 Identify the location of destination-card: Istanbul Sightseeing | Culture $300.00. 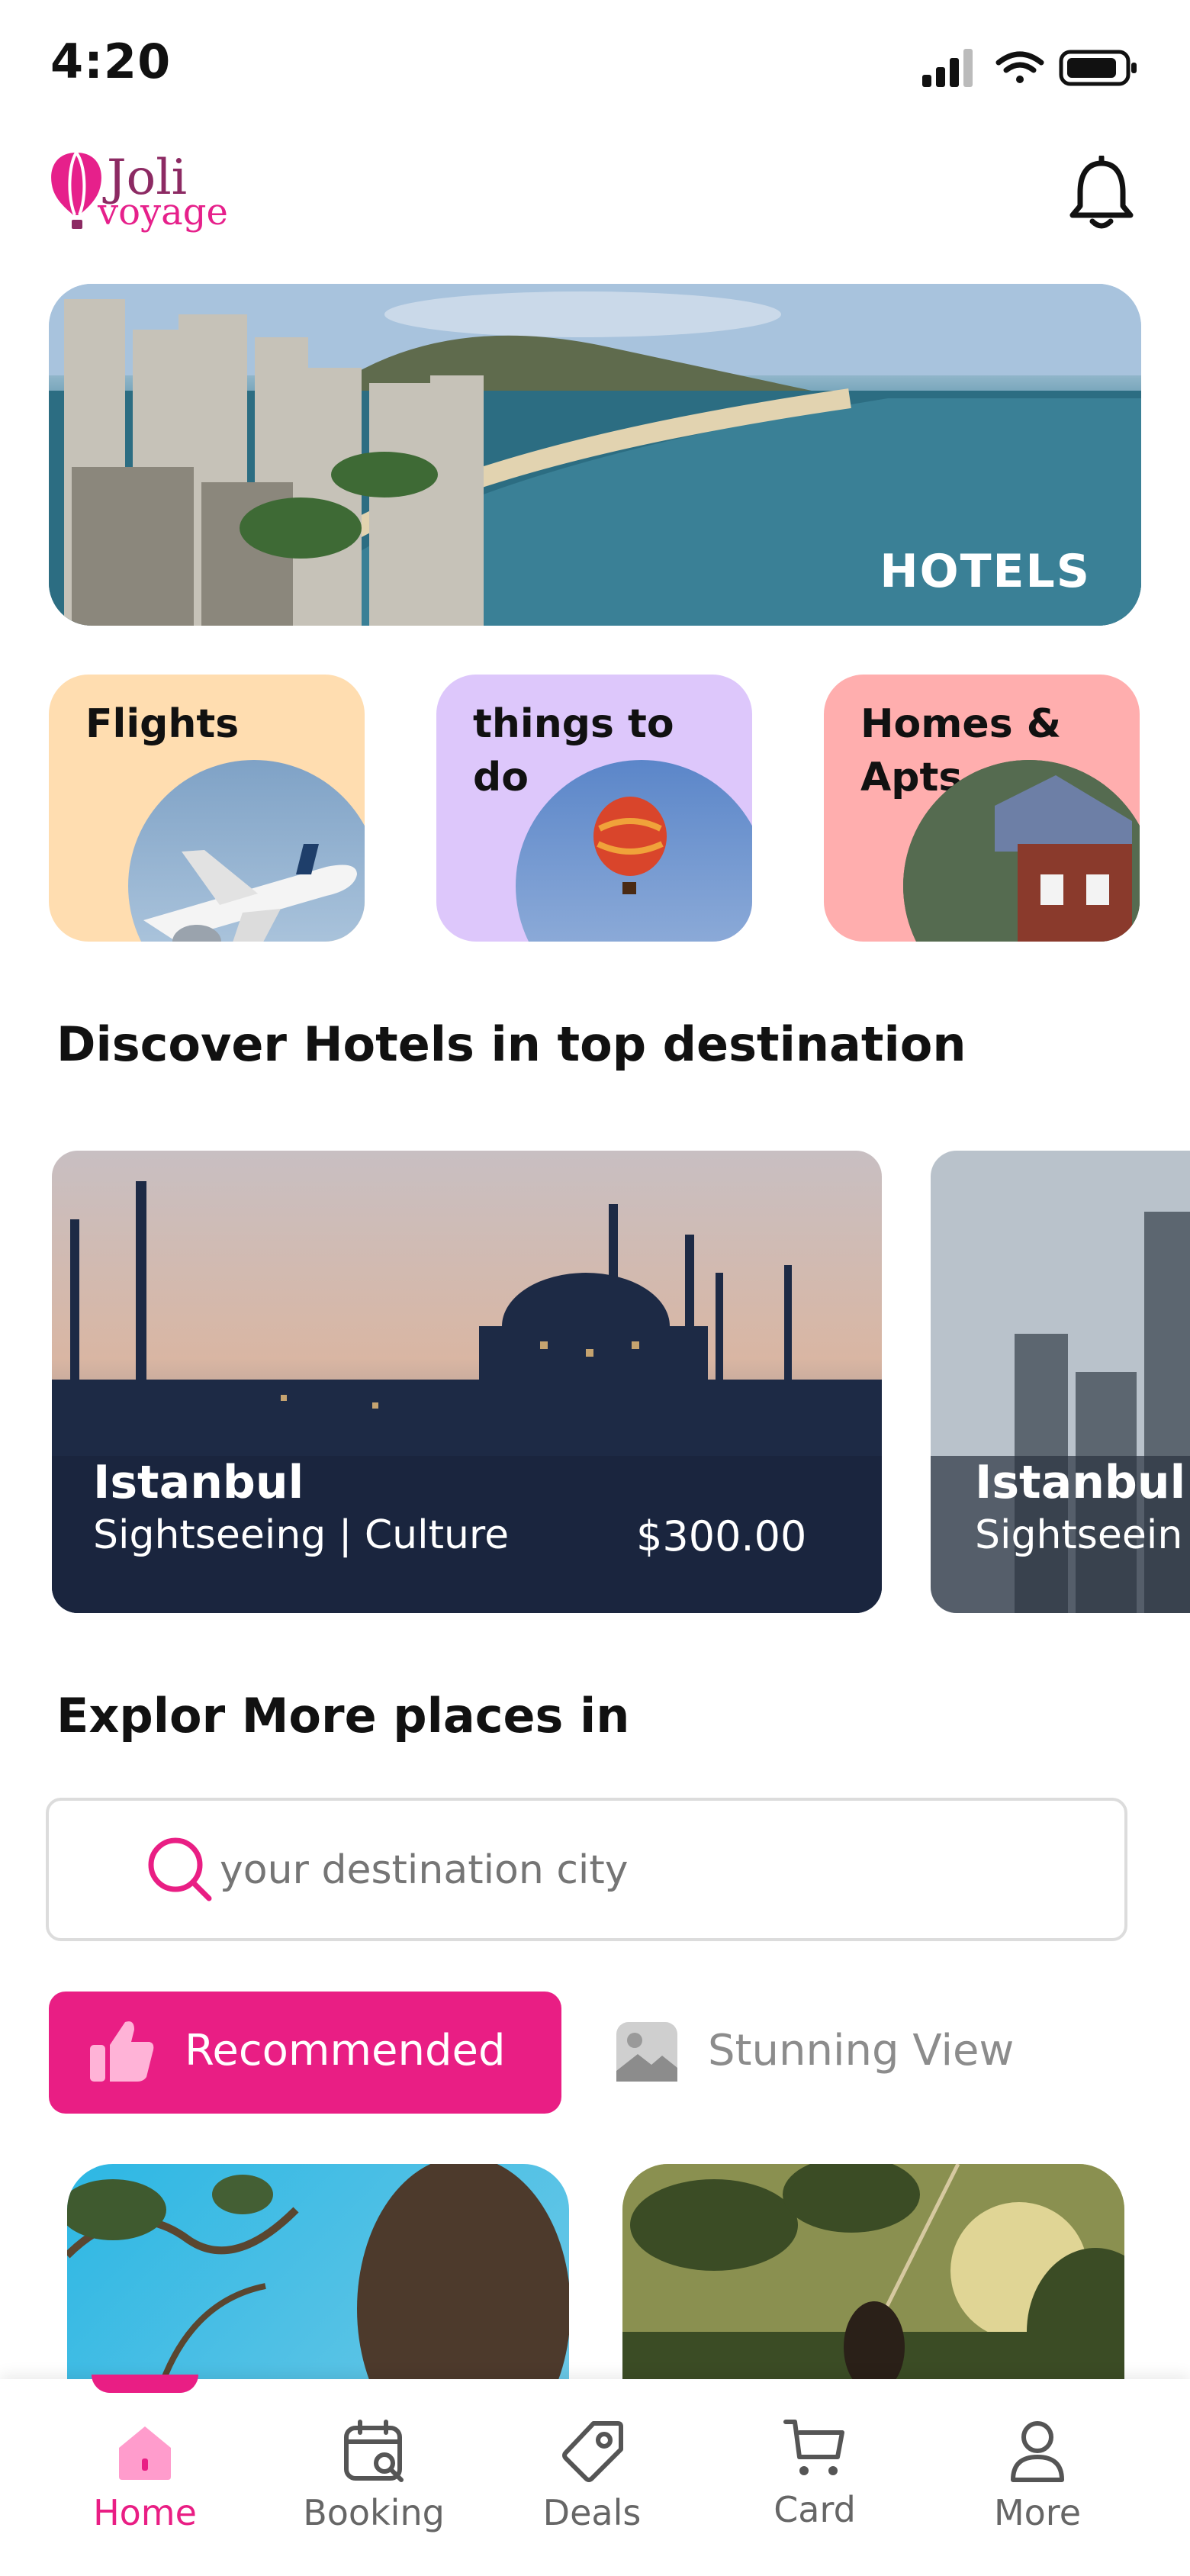
(467, 1382).